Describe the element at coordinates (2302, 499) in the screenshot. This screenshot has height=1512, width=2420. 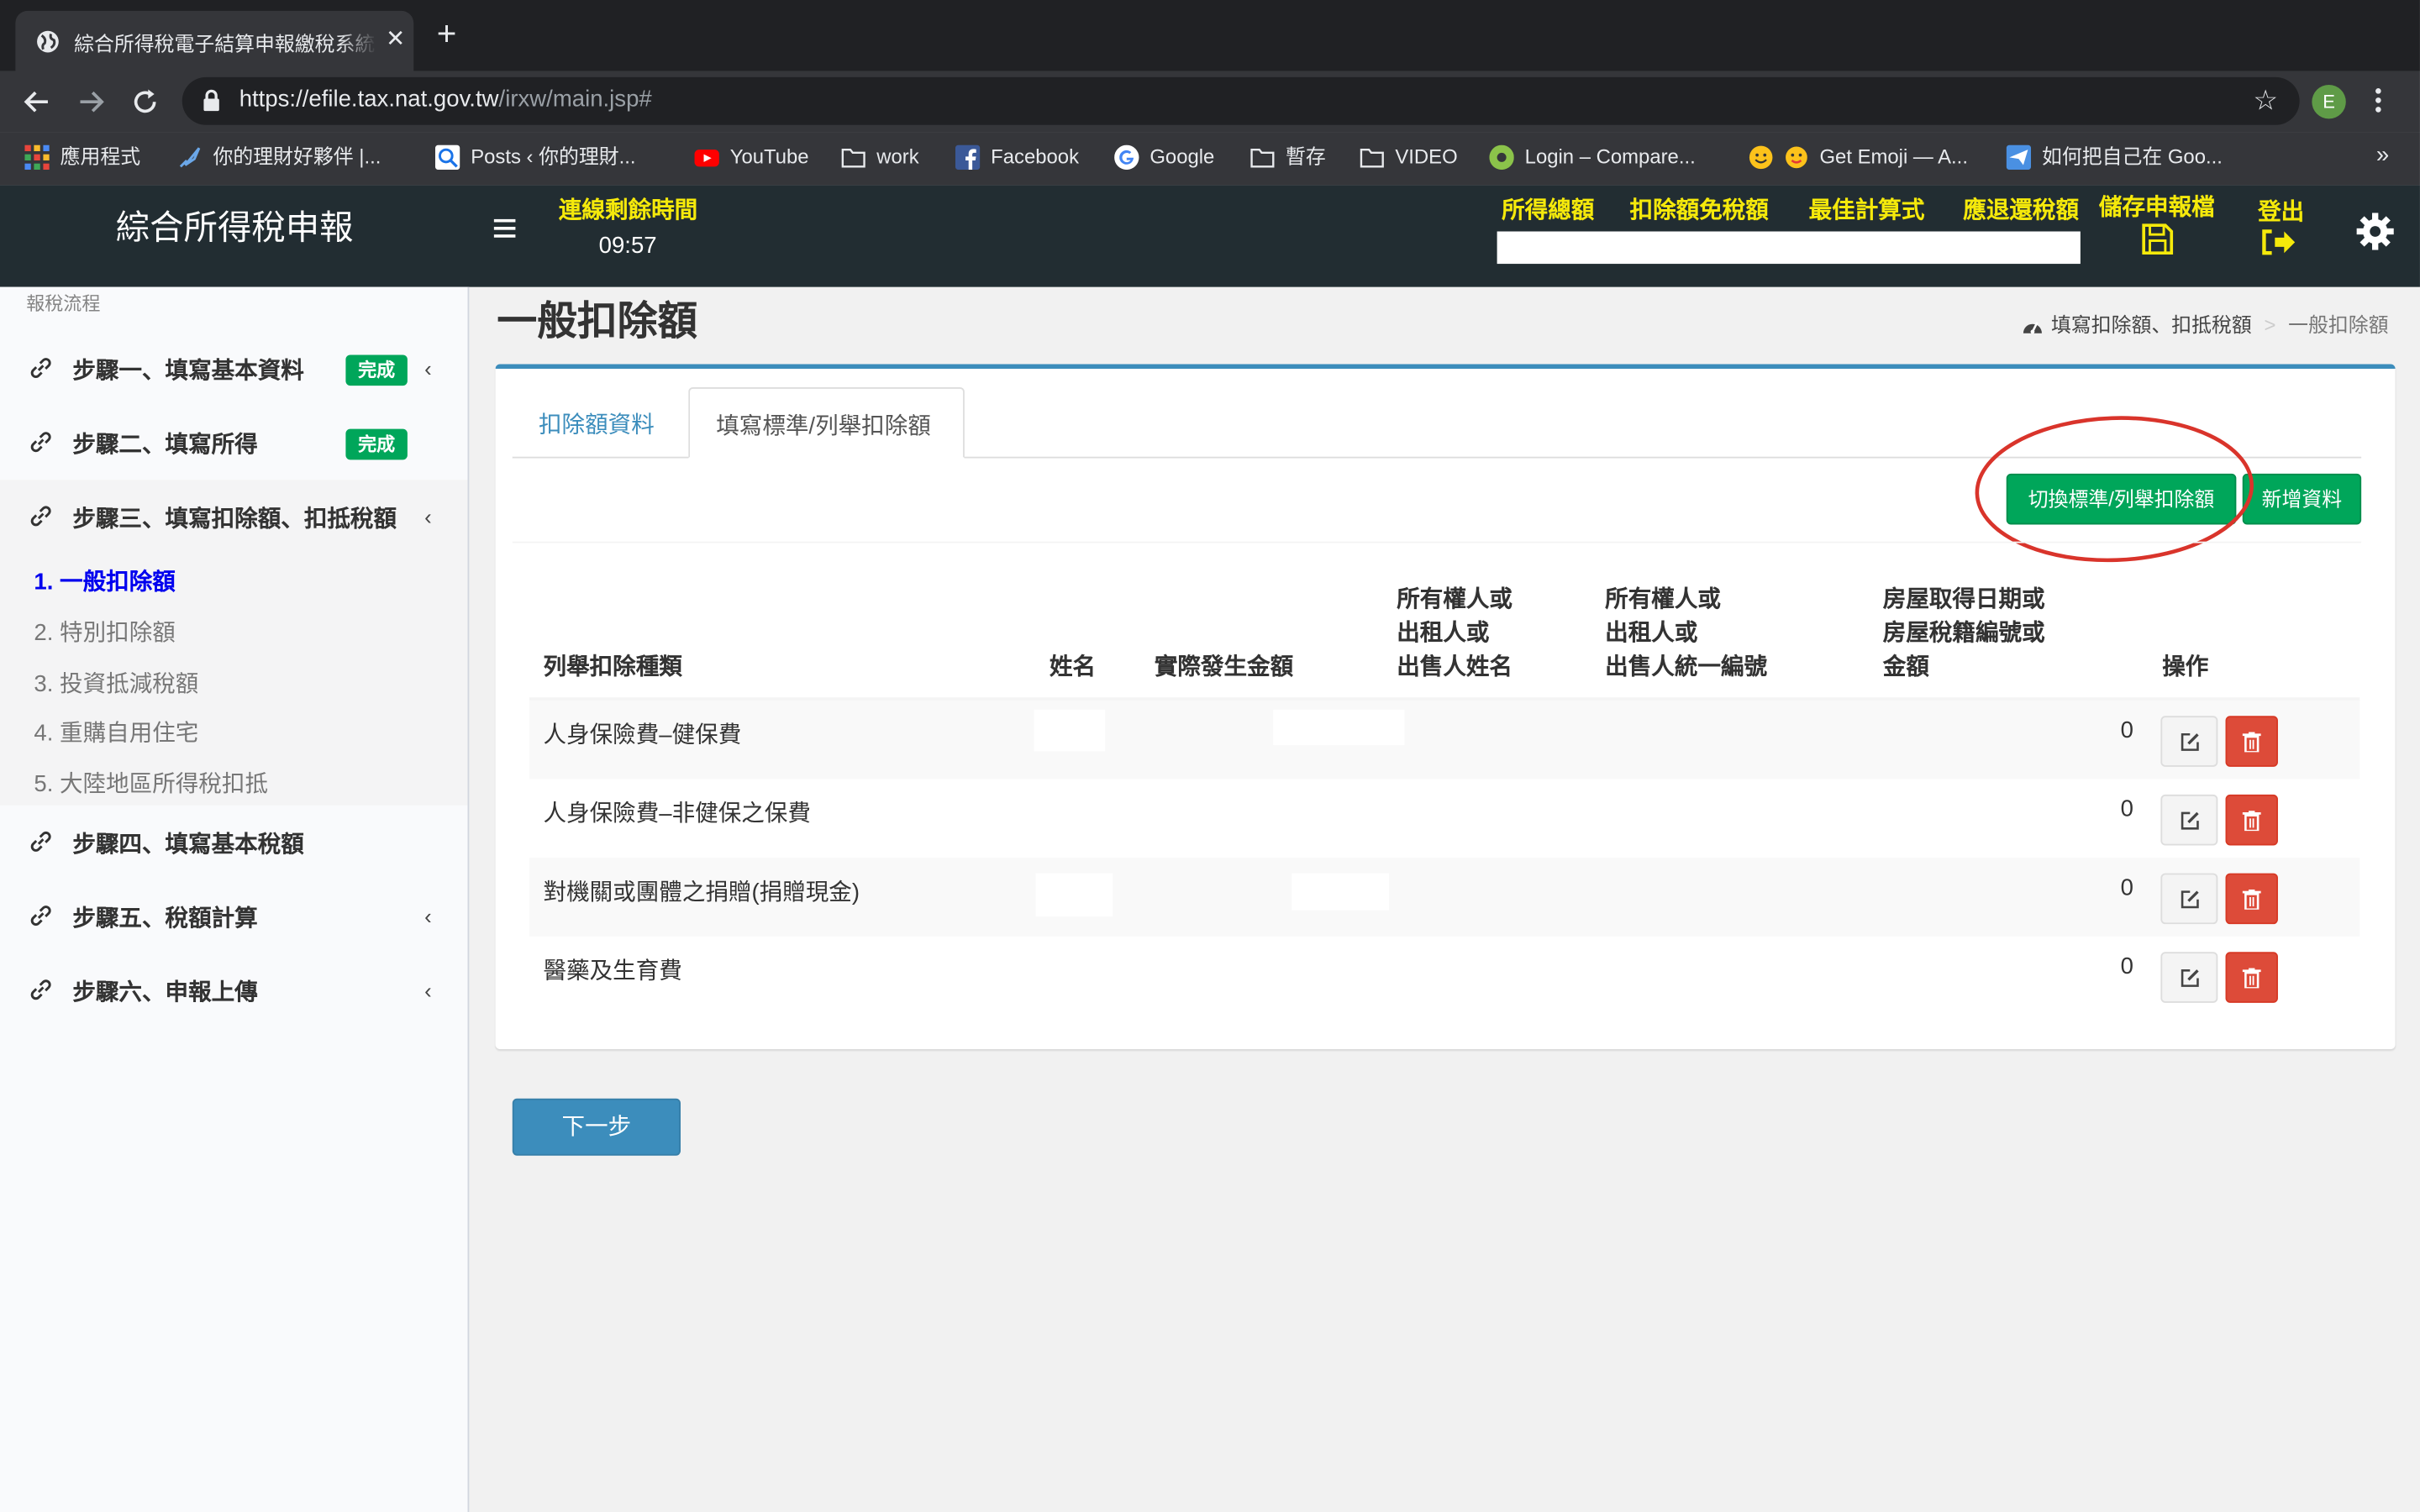
I see `add-record-button: 新增資料` at that location.